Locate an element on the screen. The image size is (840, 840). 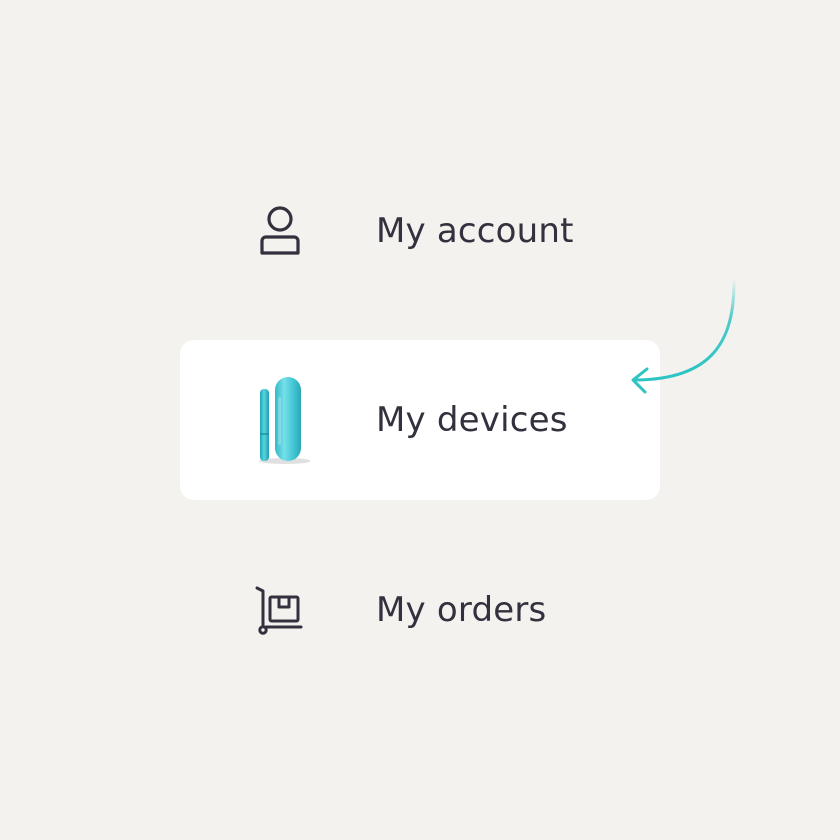
menu-item-my-orders: My orders is located at coordinates (420, 610).